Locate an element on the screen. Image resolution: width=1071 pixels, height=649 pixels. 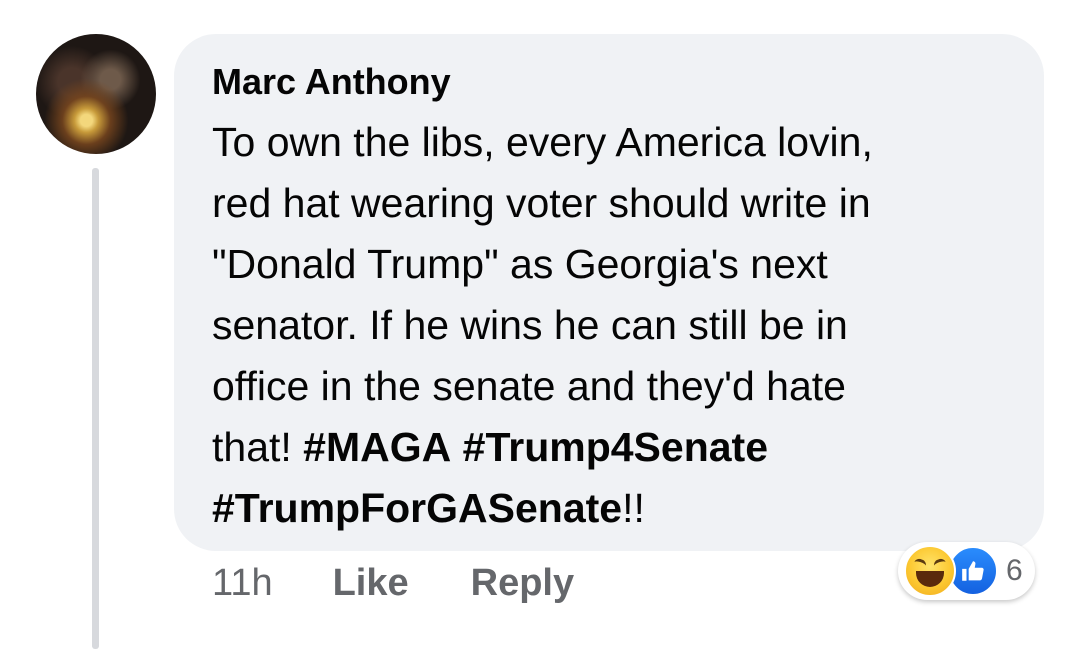
comment-text-line: red hat wearing voter should write in is located at coordinates (541, 203).